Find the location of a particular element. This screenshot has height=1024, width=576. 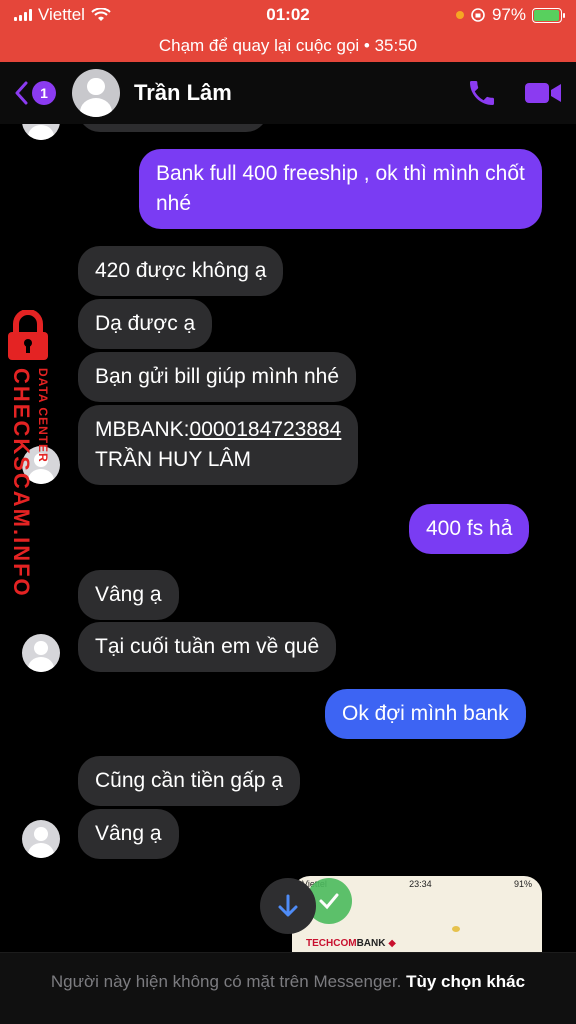

message-bubble-outgoing: 400 fs hả is located at coordinates (469, 529).